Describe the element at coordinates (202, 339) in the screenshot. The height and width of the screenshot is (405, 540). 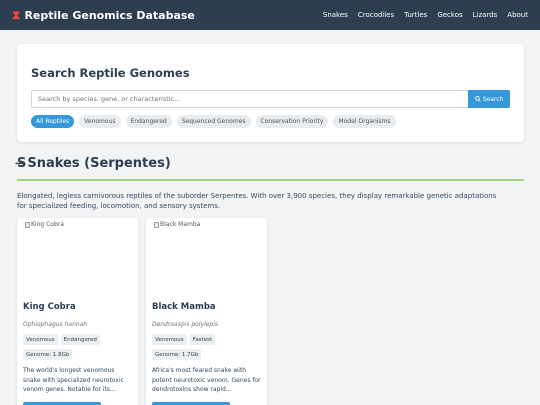
I see `tag-fastest: Fastest` at that location.